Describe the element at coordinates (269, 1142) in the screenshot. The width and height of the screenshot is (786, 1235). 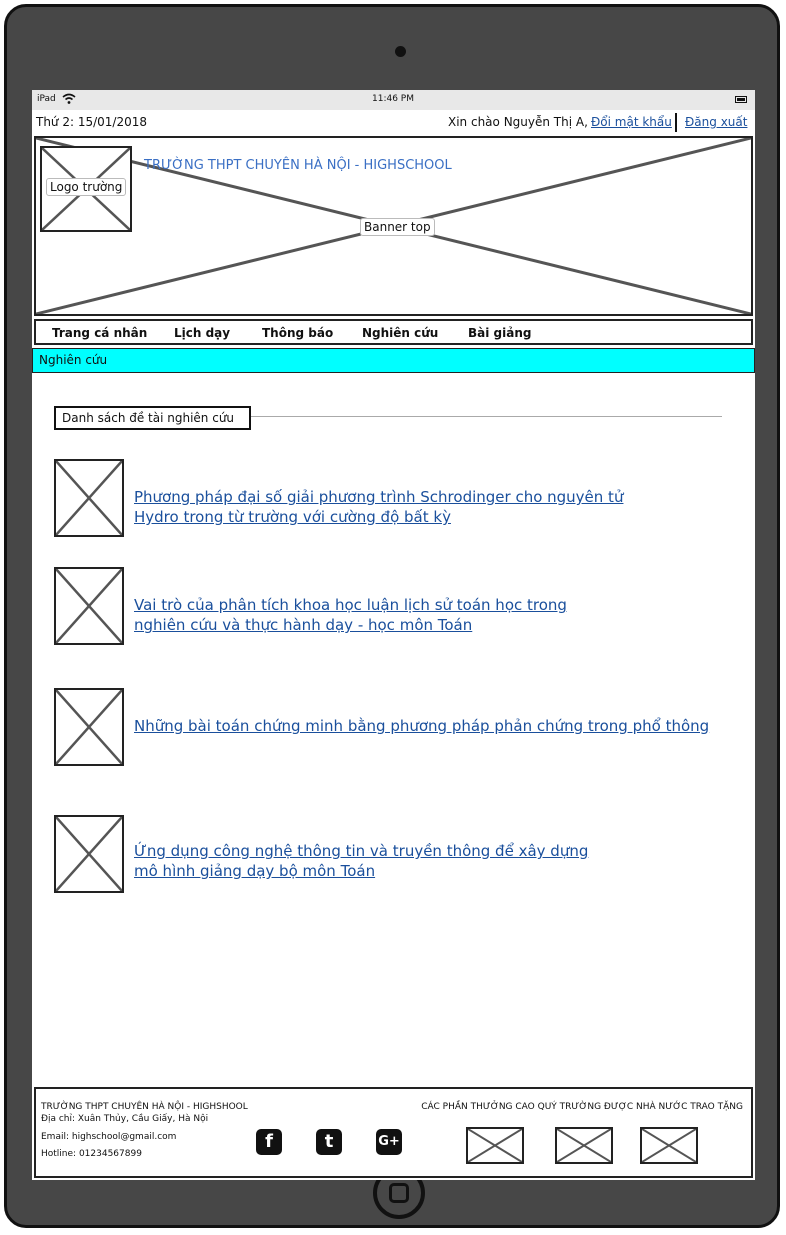
I see `facebook-icon: f` at that location.